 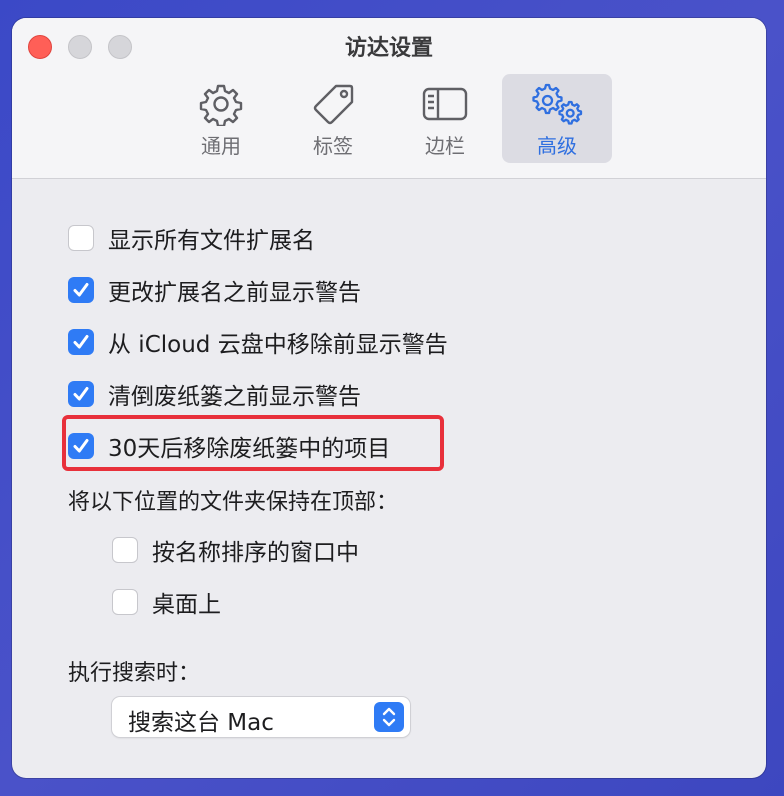 What do you see at coordinates (234, 293) in the screenshot?
I see `warn-change-extension-label: 更改扩展名之前显示警告` at bounding box center [234, 293].